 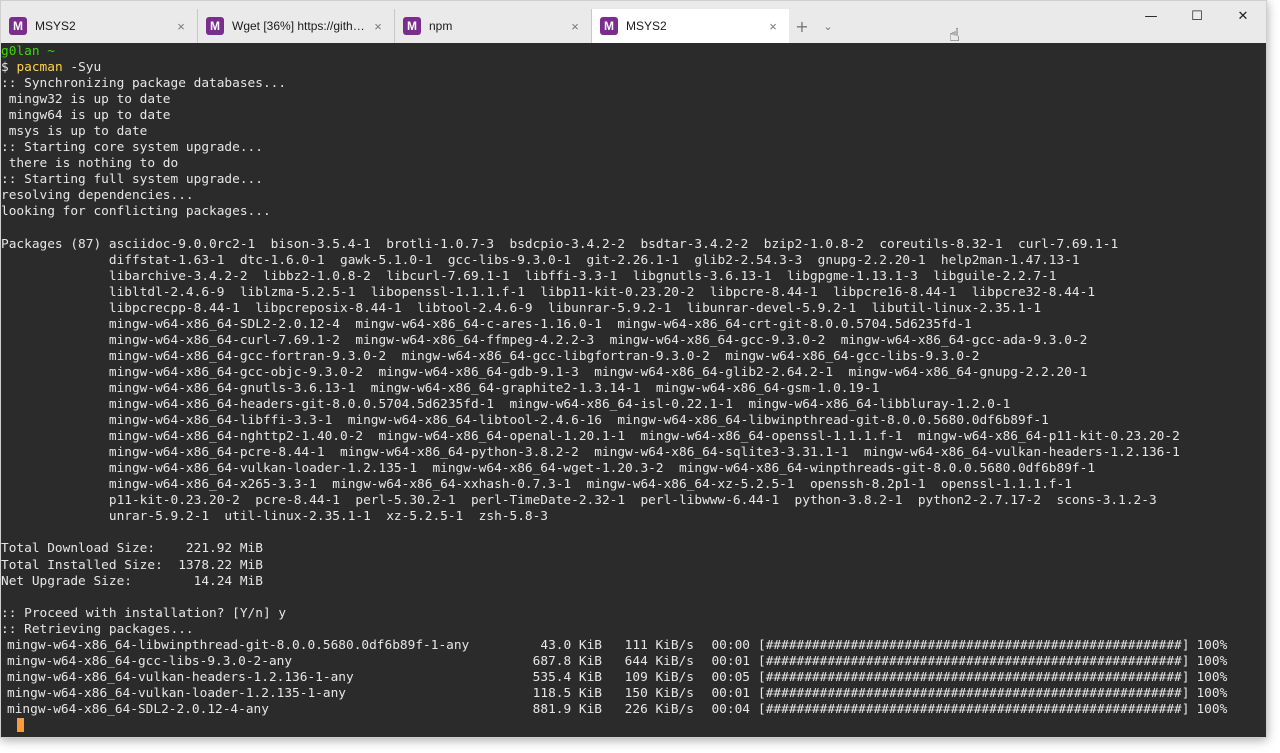 What do you see at coordinates (1243, 16) in the screenshot?
I see `close-window-button: ✕` at bounding box center [1243, 16].